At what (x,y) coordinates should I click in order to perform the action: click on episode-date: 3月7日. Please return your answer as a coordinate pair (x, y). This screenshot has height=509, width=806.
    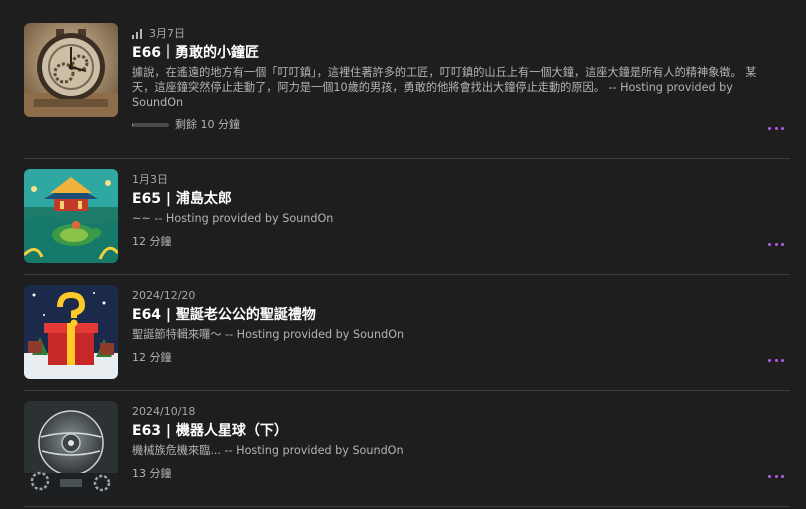
    Looking at the image, I should click on (167, 33).